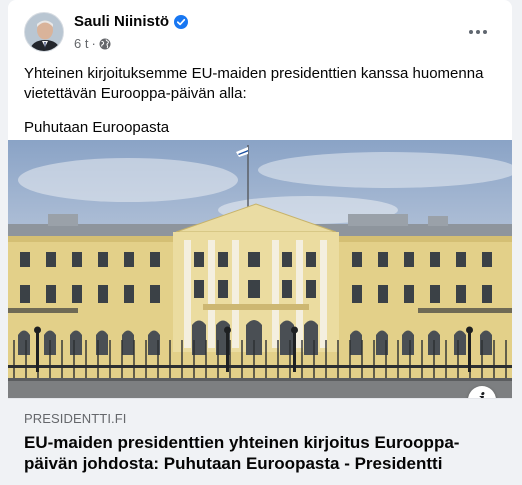 This screenshot has height=485, width=522. I want to click on author-avatar, so click(44, 32).